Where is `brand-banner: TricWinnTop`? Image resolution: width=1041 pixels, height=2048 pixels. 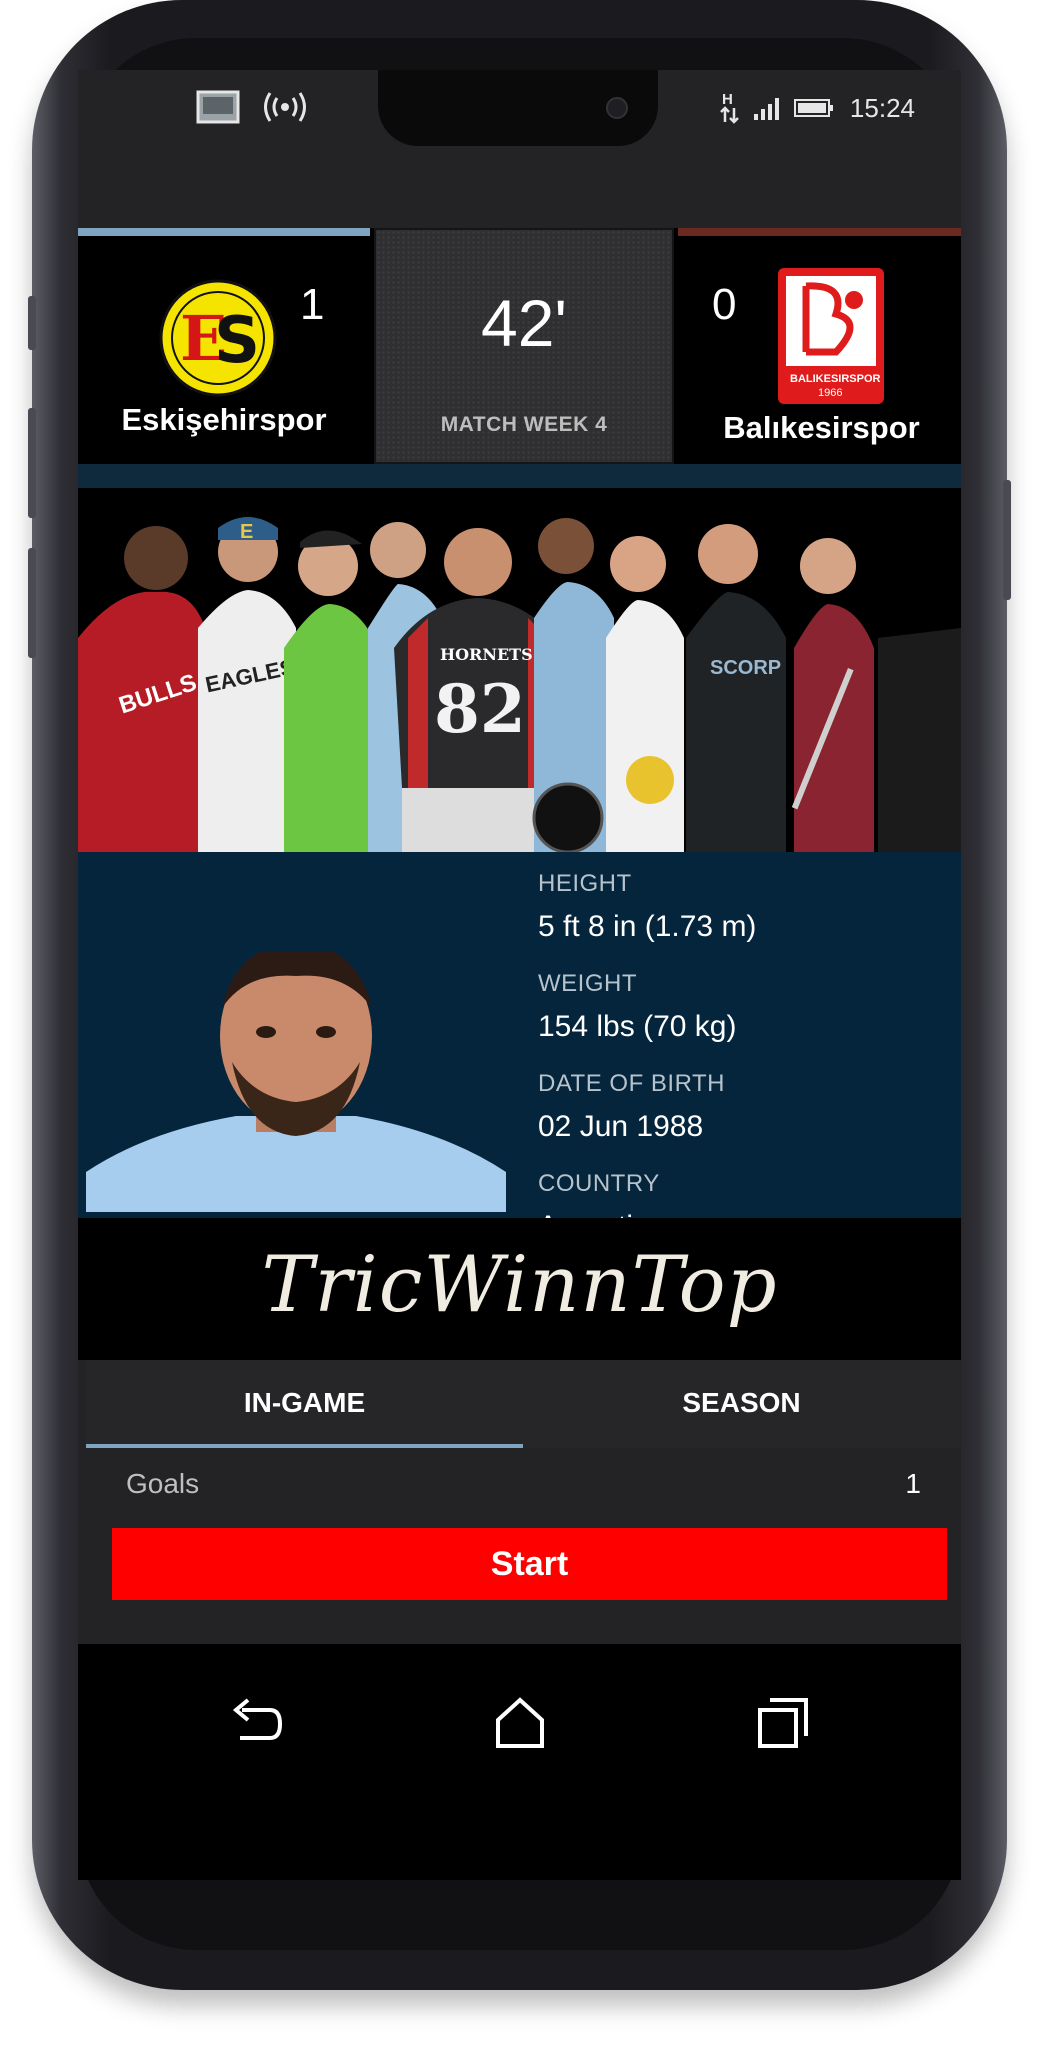 brand-banner: TricWinnTop is located at coordinates (519, 1289).